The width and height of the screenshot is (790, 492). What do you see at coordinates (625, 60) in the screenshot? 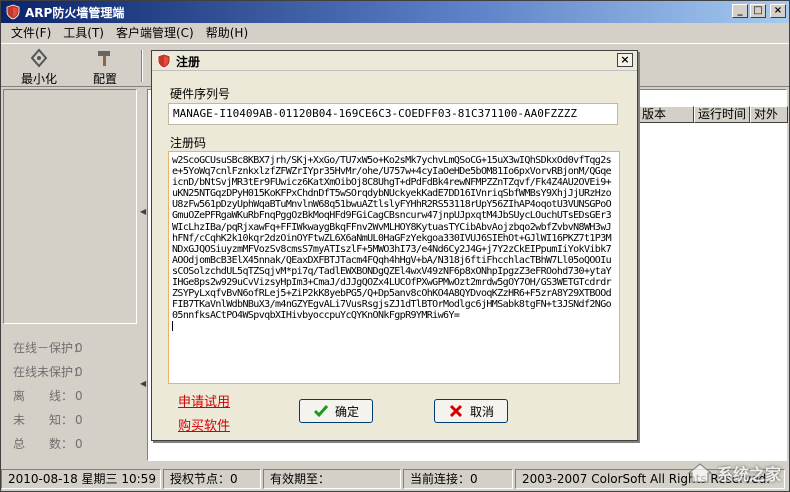
I see `dialog-close-button: ×` at bounding box center [625, 60].